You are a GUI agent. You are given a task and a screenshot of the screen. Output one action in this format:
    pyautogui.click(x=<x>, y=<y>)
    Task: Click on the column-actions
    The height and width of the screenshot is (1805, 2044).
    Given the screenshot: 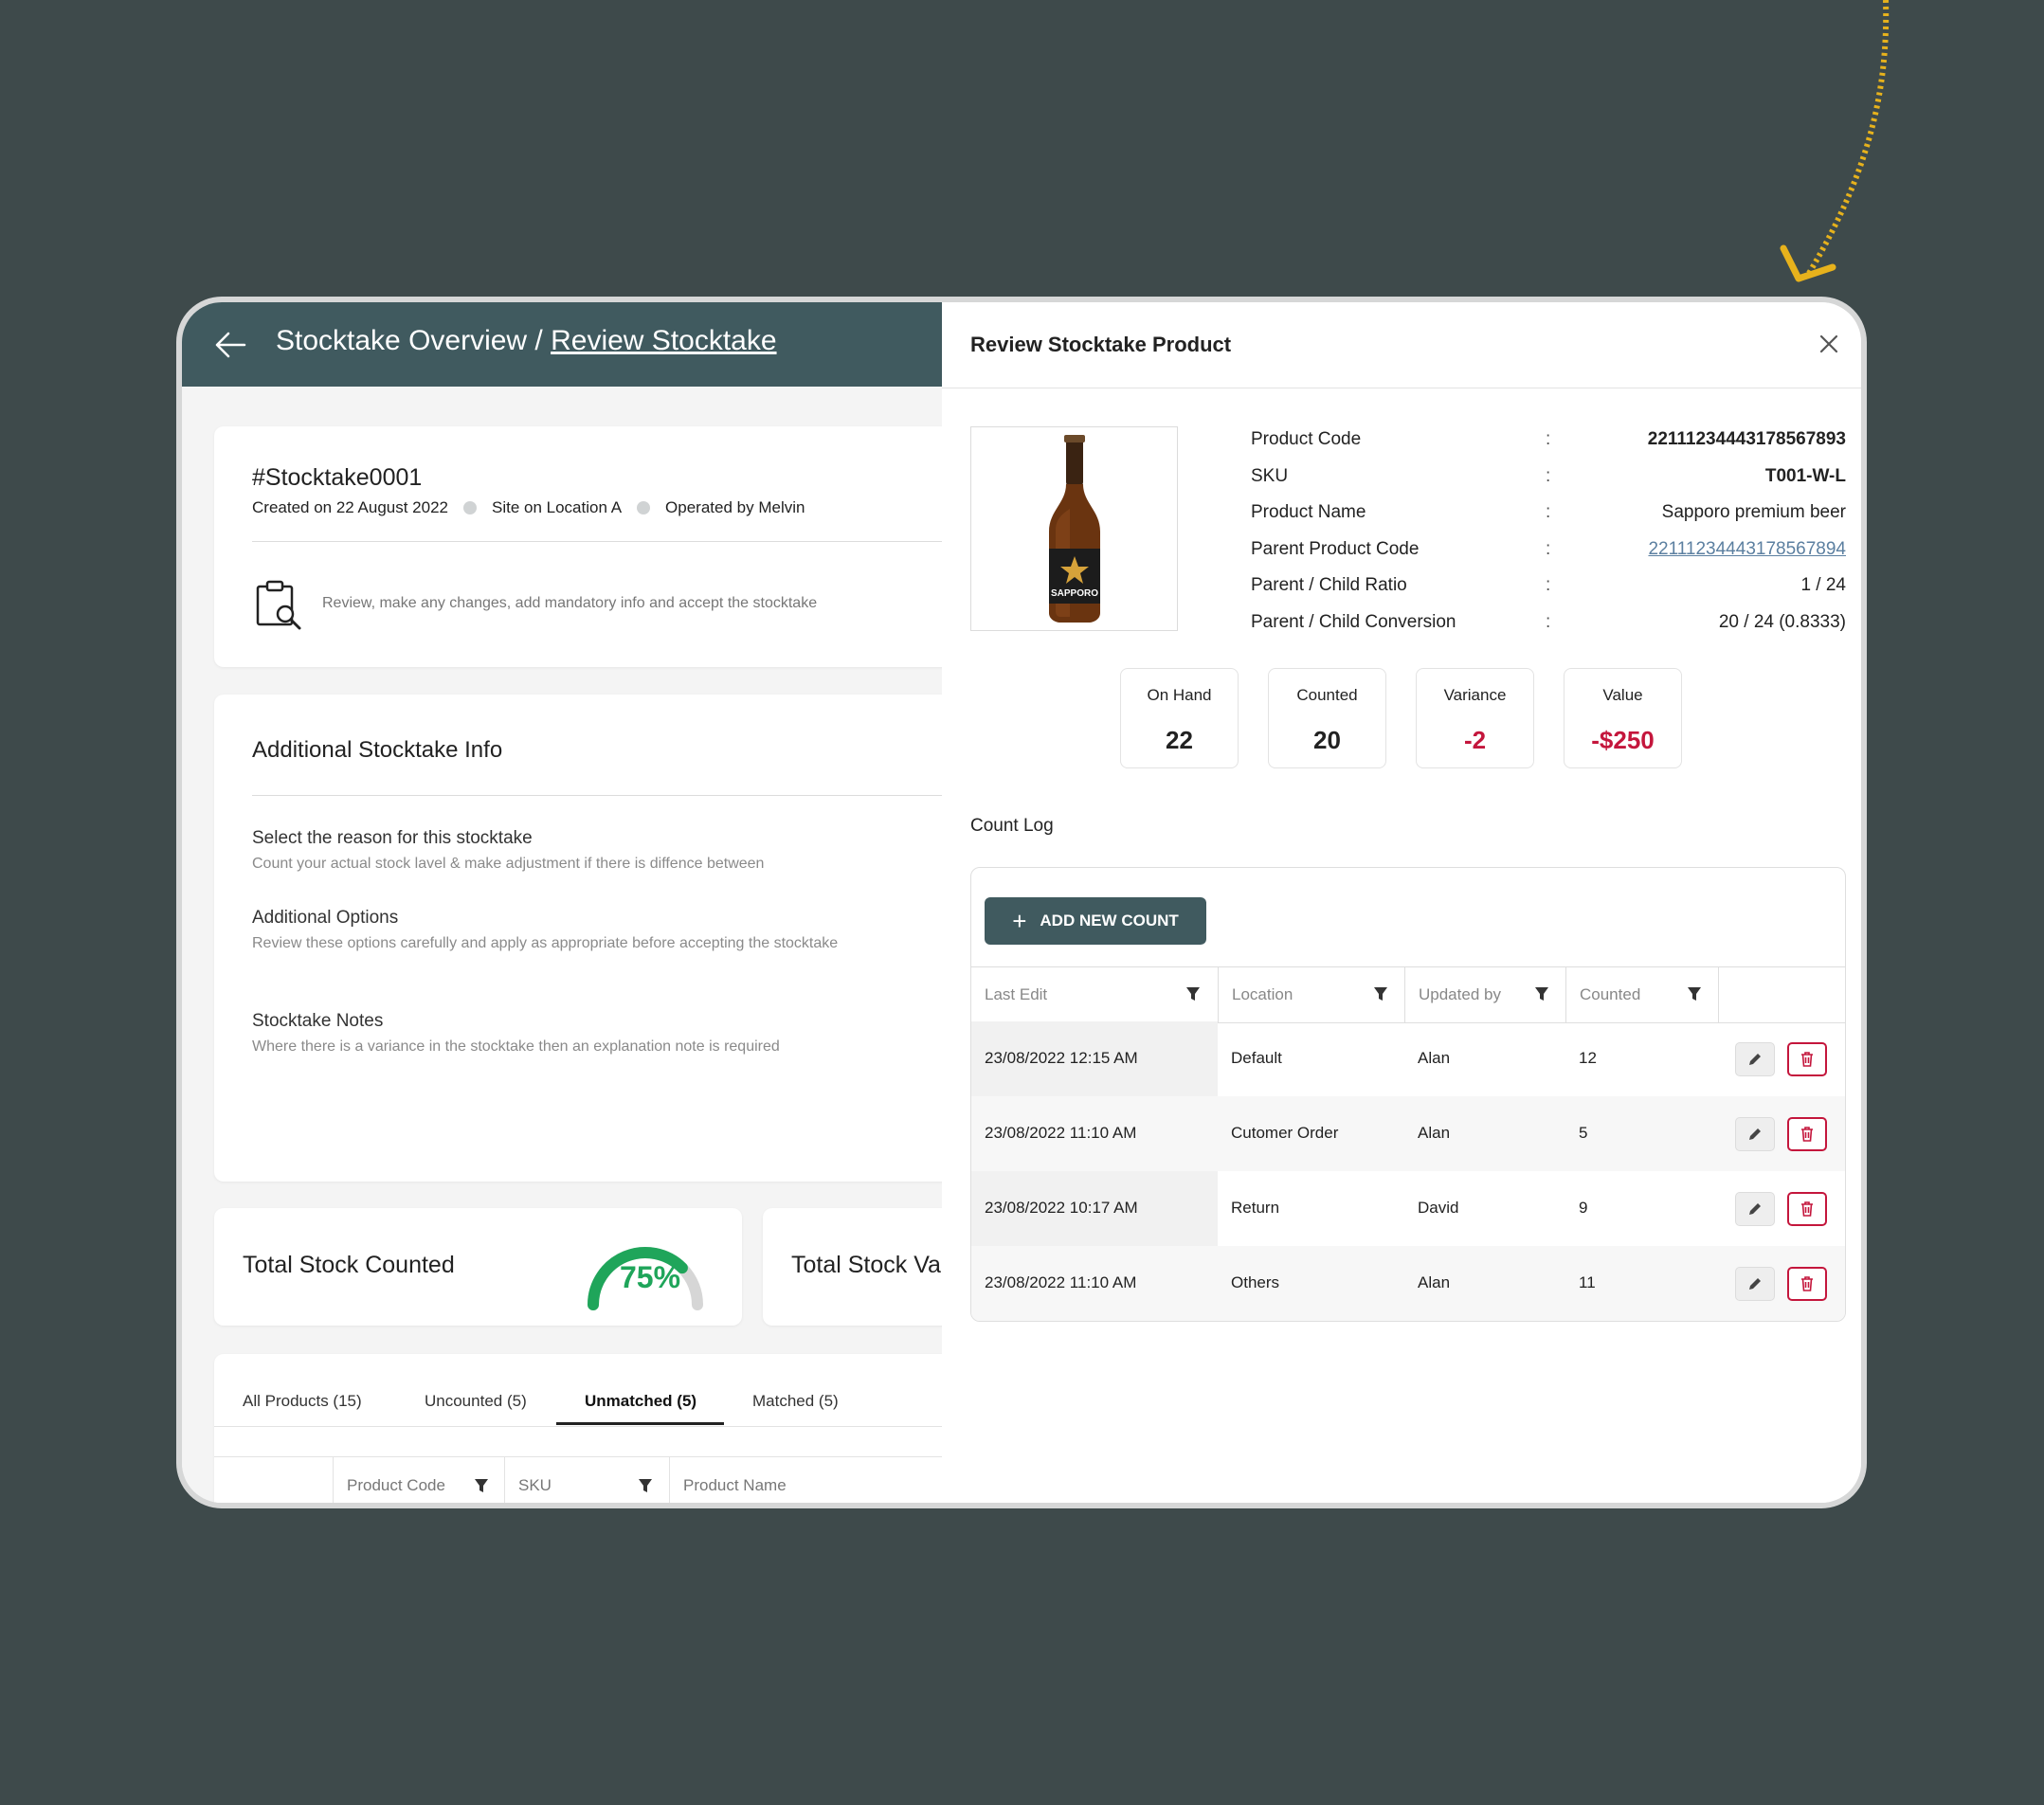 What is the action you would take?
    pyautogui.click(x=1781, y=994)
    